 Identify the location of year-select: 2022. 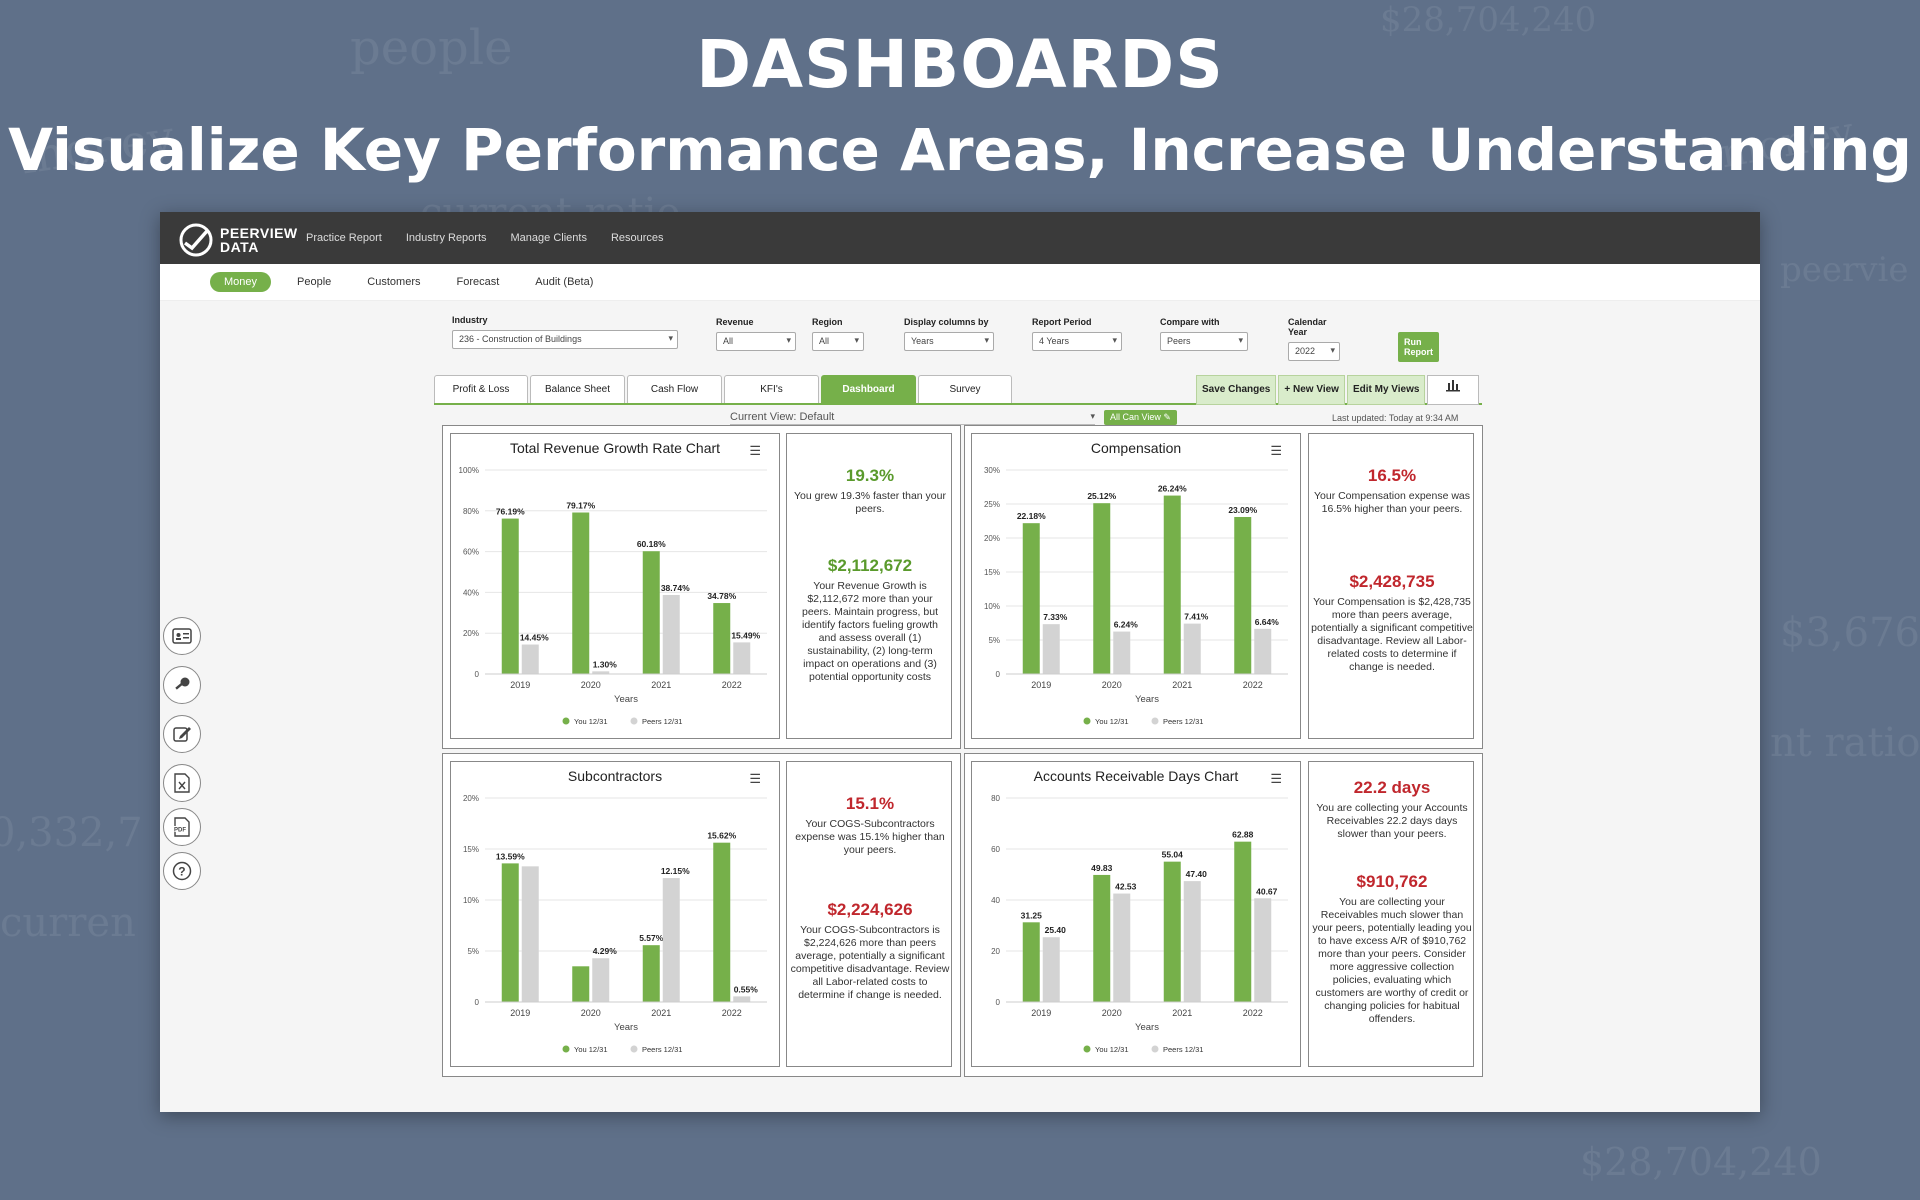
(1314, 351).